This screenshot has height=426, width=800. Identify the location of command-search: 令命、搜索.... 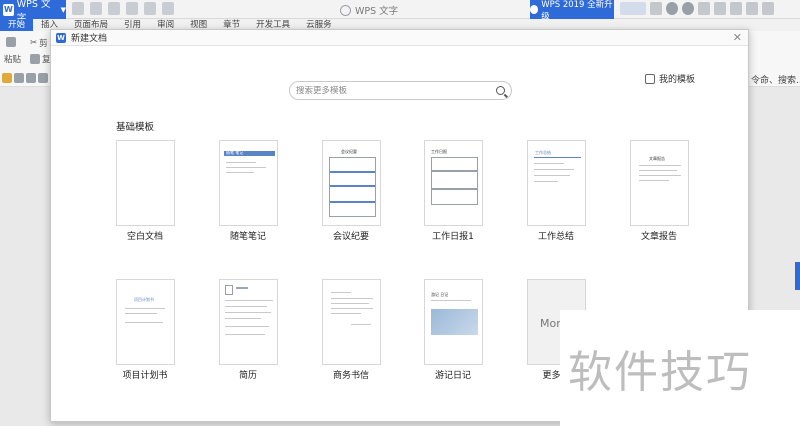
(775, 79).